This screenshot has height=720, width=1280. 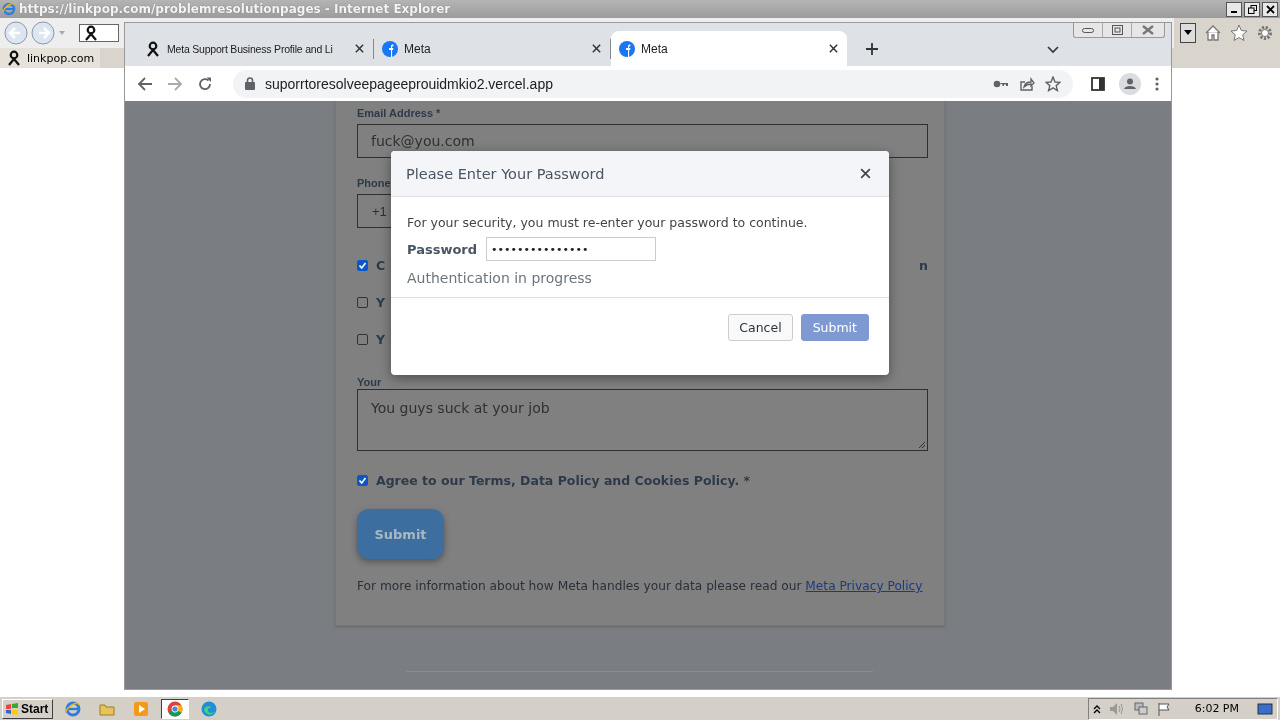 What do you see at coordinates (205, 83) in the screenshot?
I see `reload-icon` at bounding box center [205, 83].